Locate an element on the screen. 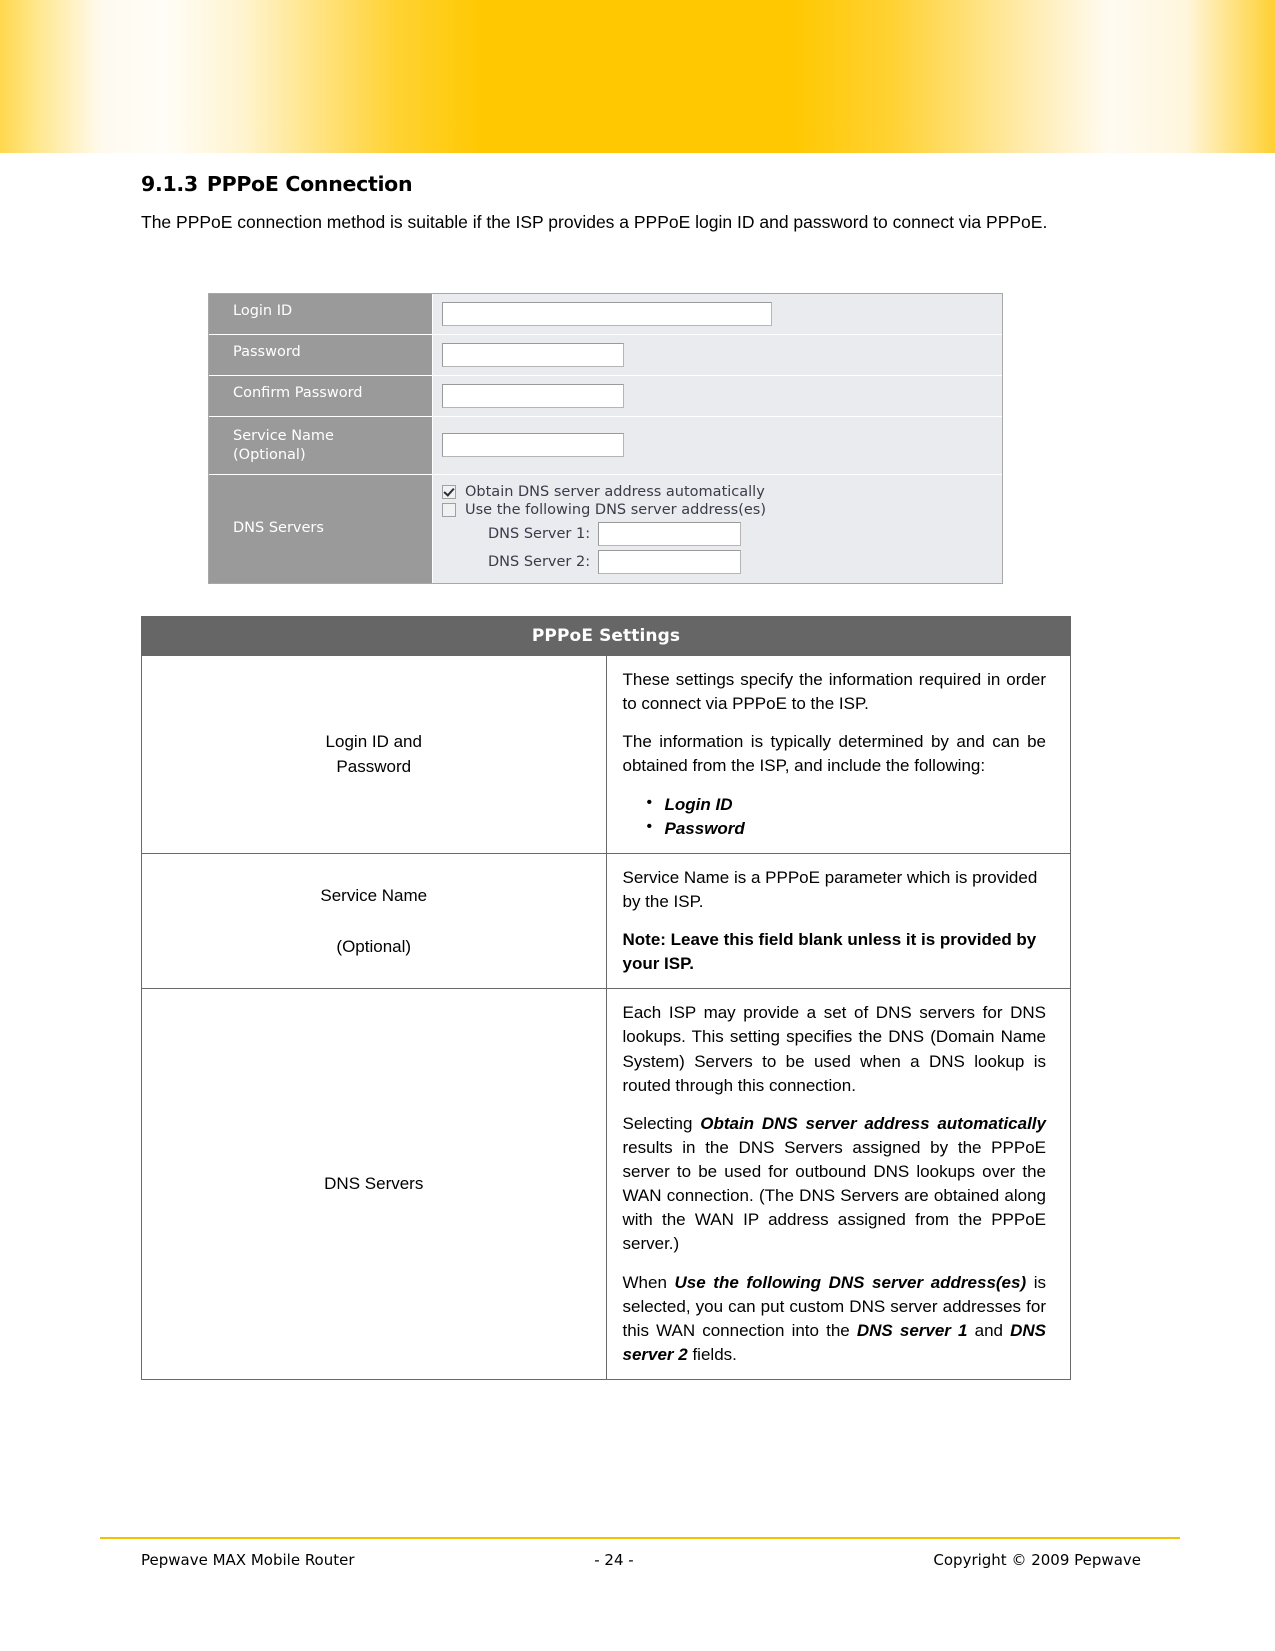 The height and width of the screenshot is (1651, 1275). row-head-line1: DNS Servers is located at coordinates (374, 1184).